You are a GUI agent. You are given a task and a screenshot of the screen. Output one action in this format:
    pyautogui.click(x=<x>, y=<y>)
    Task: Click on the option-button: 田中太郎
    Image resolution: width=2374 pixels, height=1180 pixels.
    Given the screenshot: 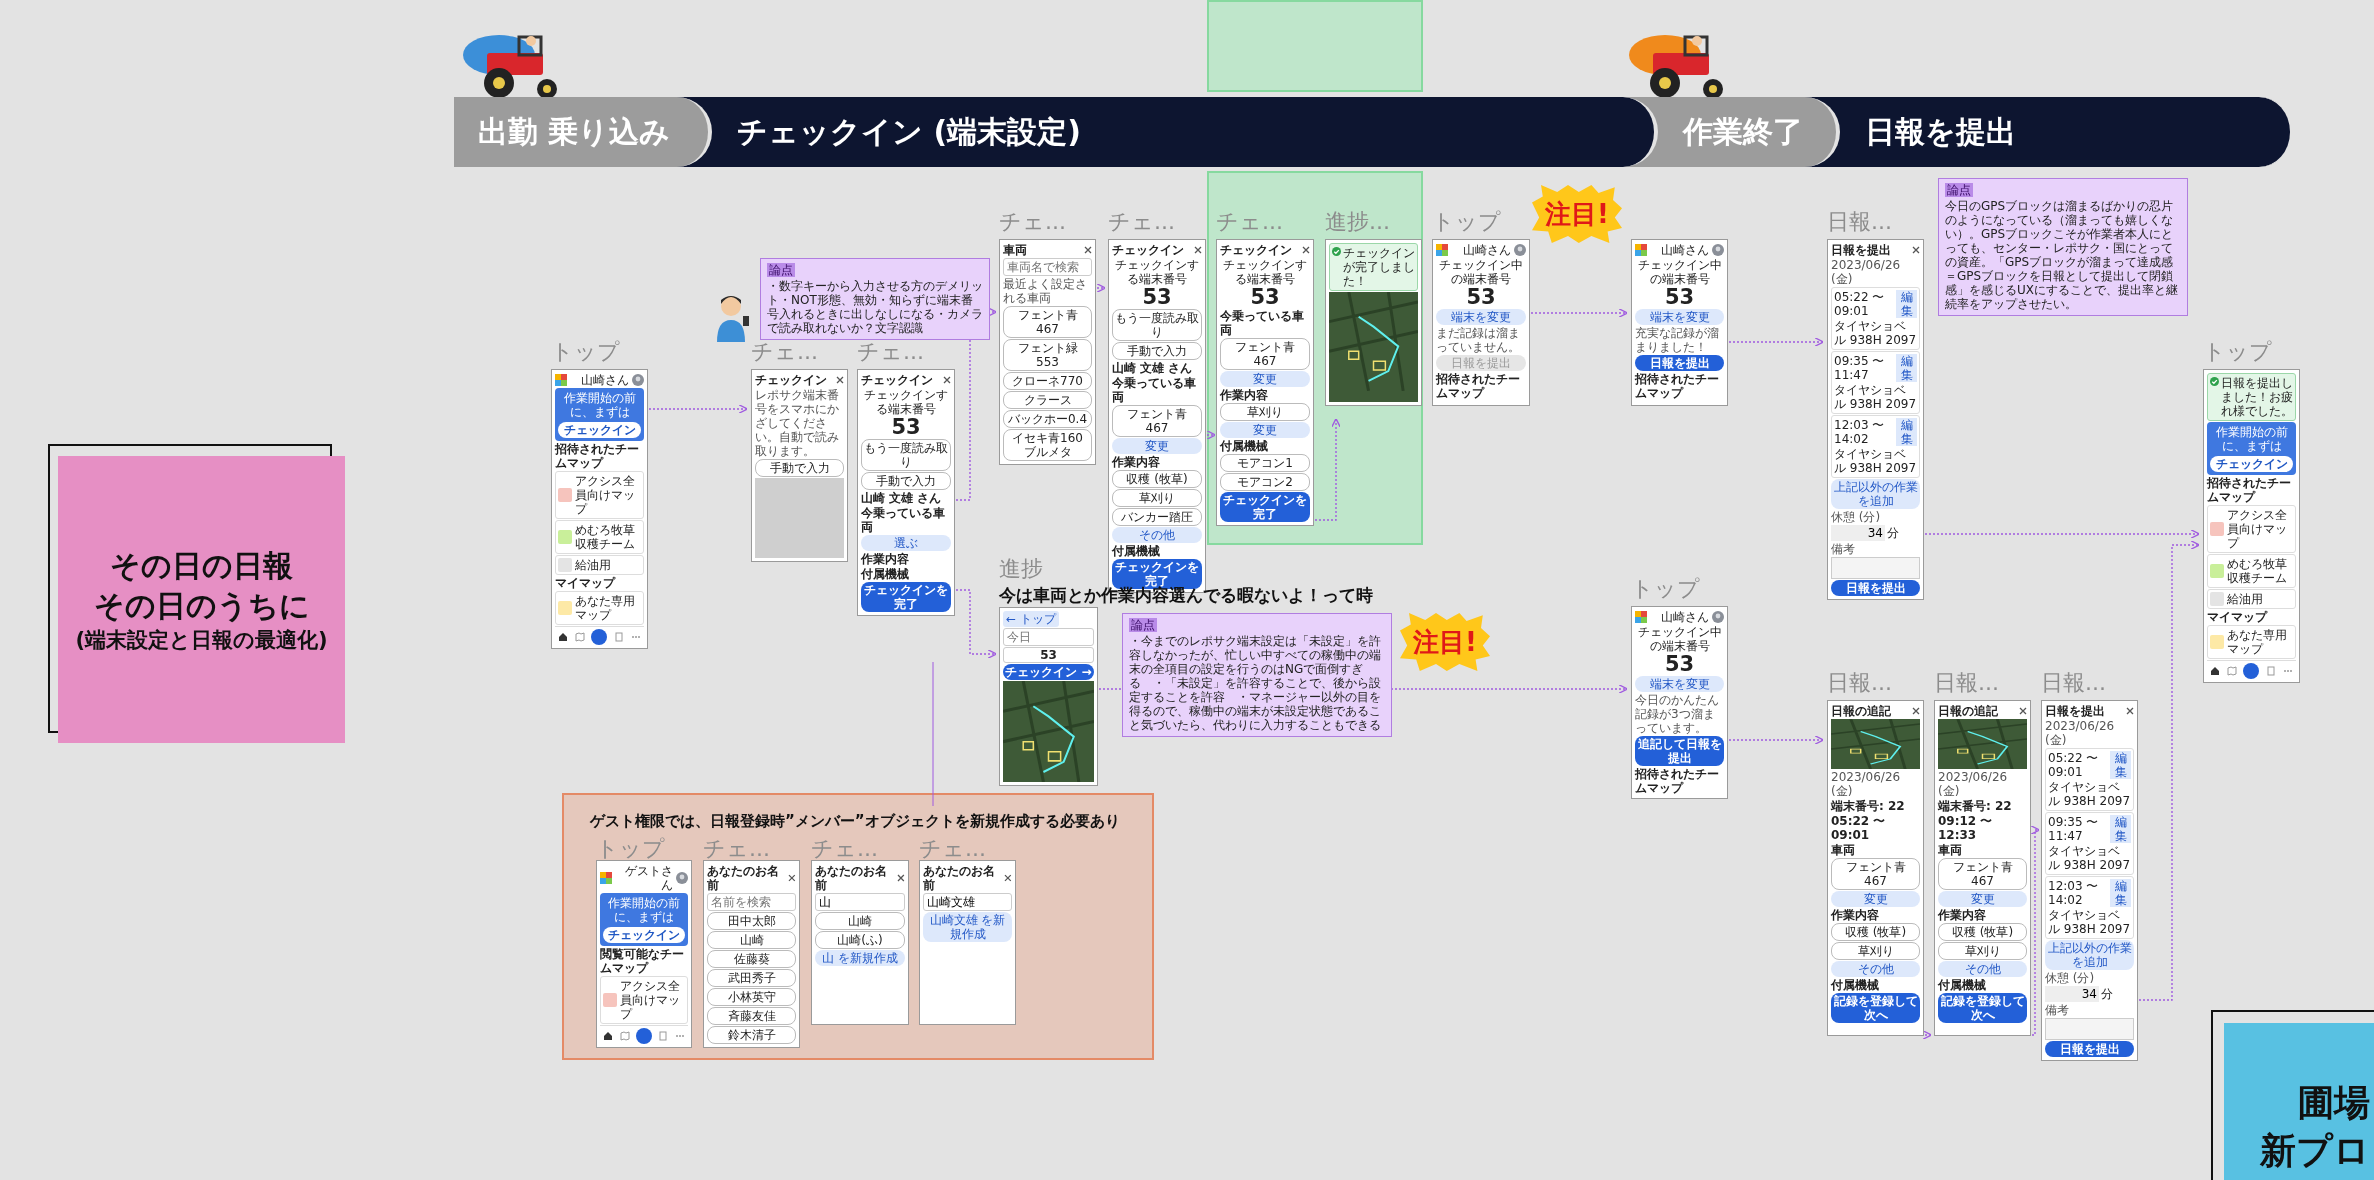 What is the action you would take?
    pyautogui.click(x=751, y=921)
    